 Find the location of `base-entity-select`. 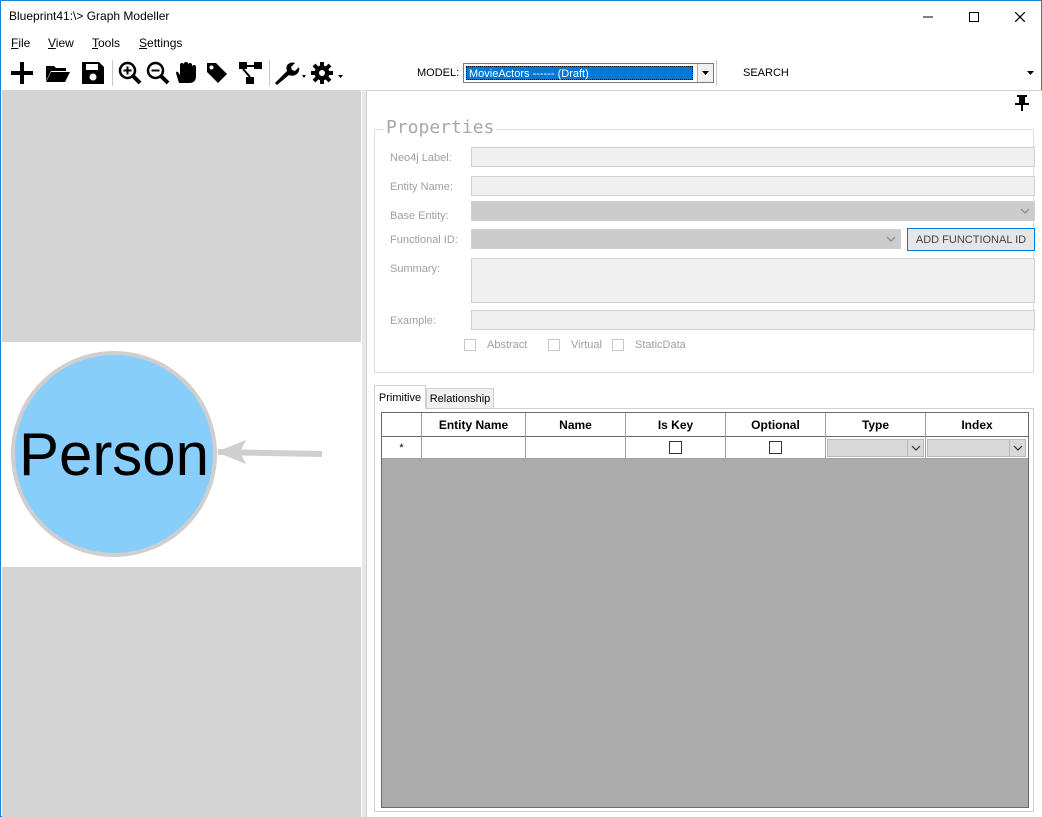

base-entity-select is located at coordinates (753, 211).